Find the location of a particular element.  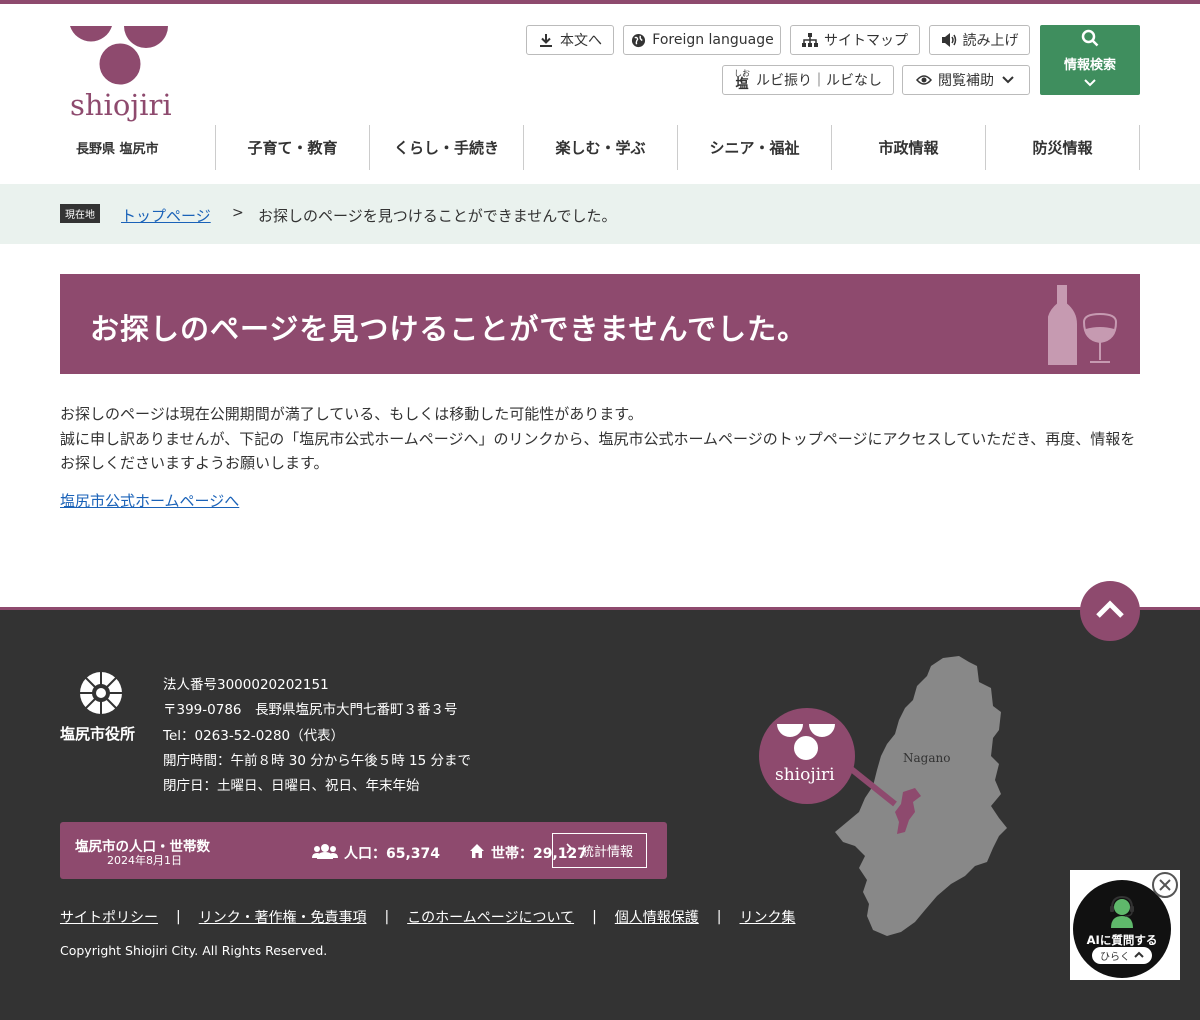

page-title: お探しのページを見つけることができませんでした。 is located at coordinates (449, 329).